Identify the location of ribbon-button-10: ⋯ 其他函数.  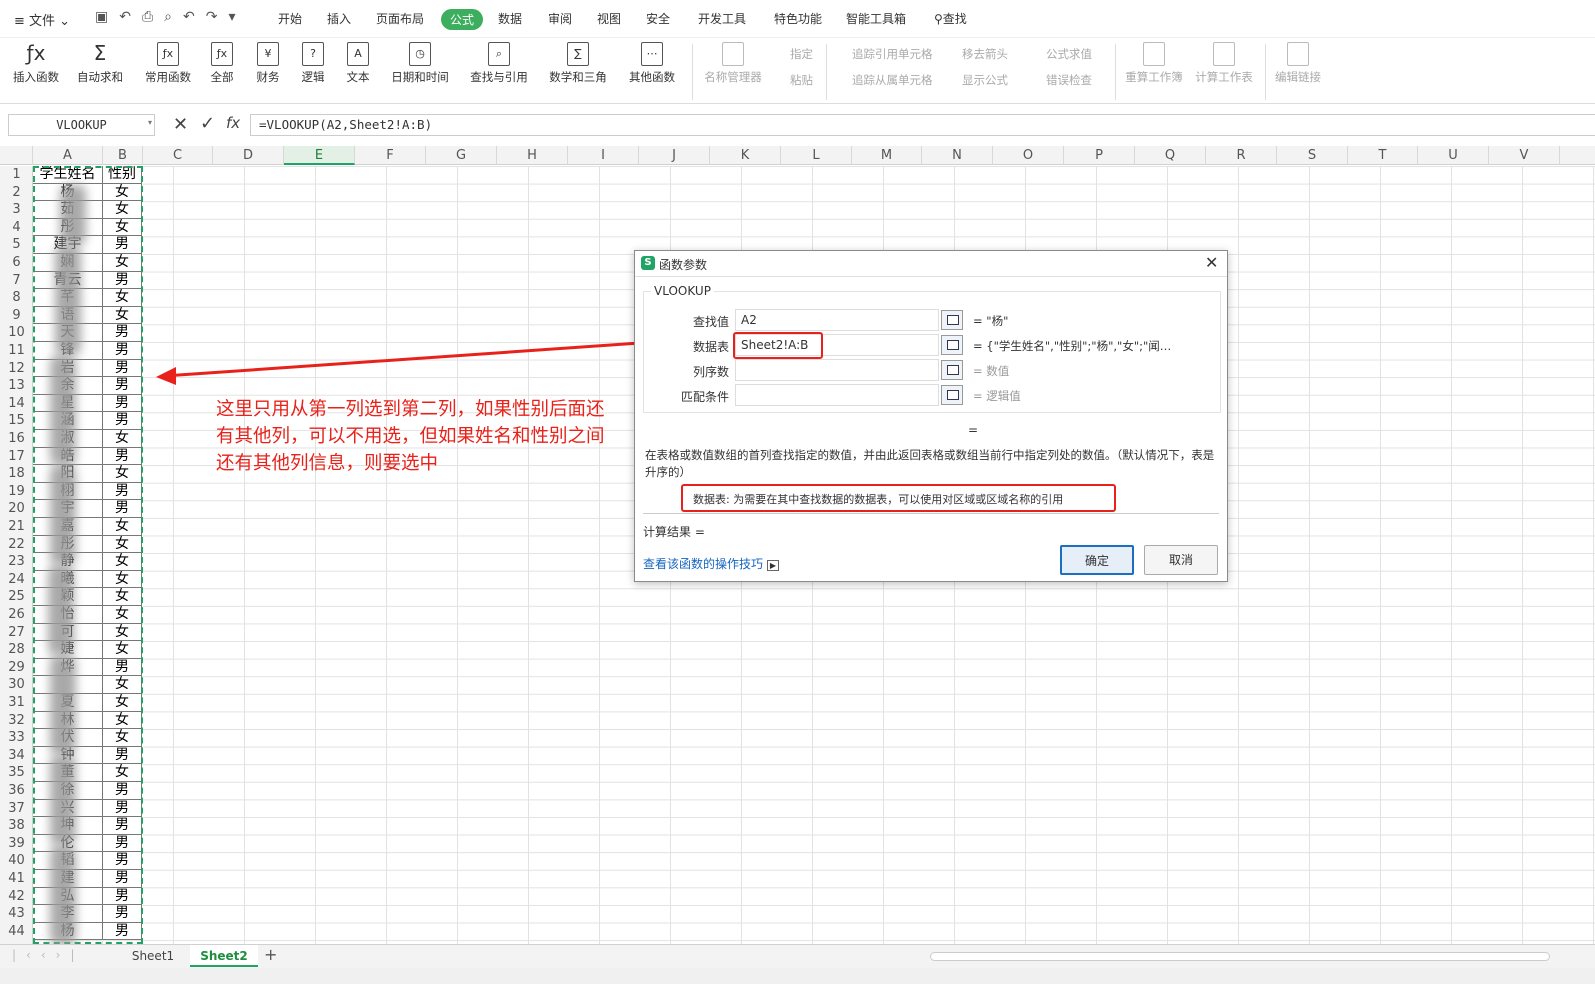
(652, 63).